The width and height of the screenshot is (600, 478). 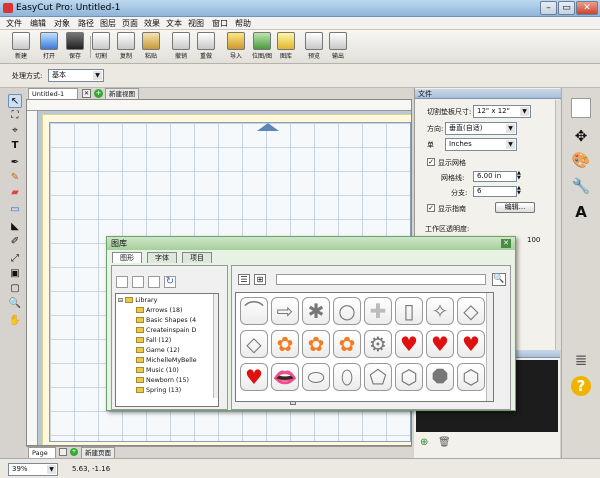 What do you see at coordinates (21, 47) in the screenshot?
I see `new-button: 新建` at bounding box center [21, 47].